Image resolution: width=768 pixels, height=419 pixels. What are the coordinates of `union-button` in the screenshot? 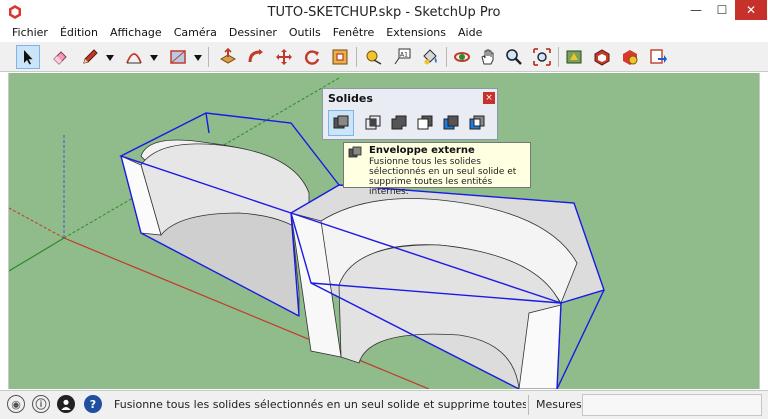 It's located at (399, 123).